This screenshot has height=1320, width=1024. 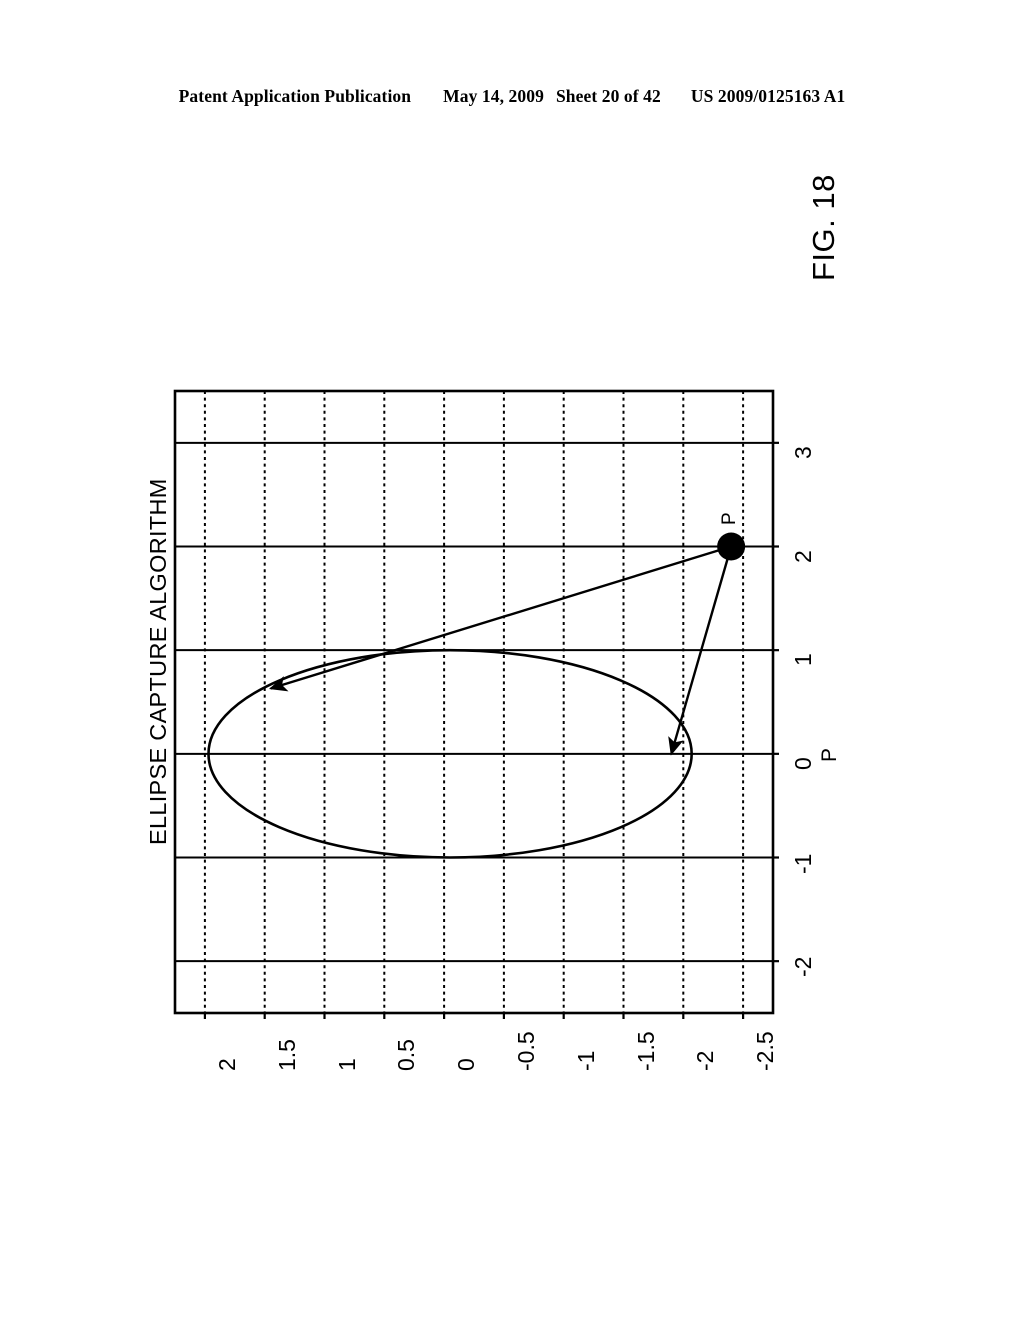 What do you see at coordinates (466, 1064) in the screenshot?
I see `y-tick-label: 0` at bounding box center [466, 1064].